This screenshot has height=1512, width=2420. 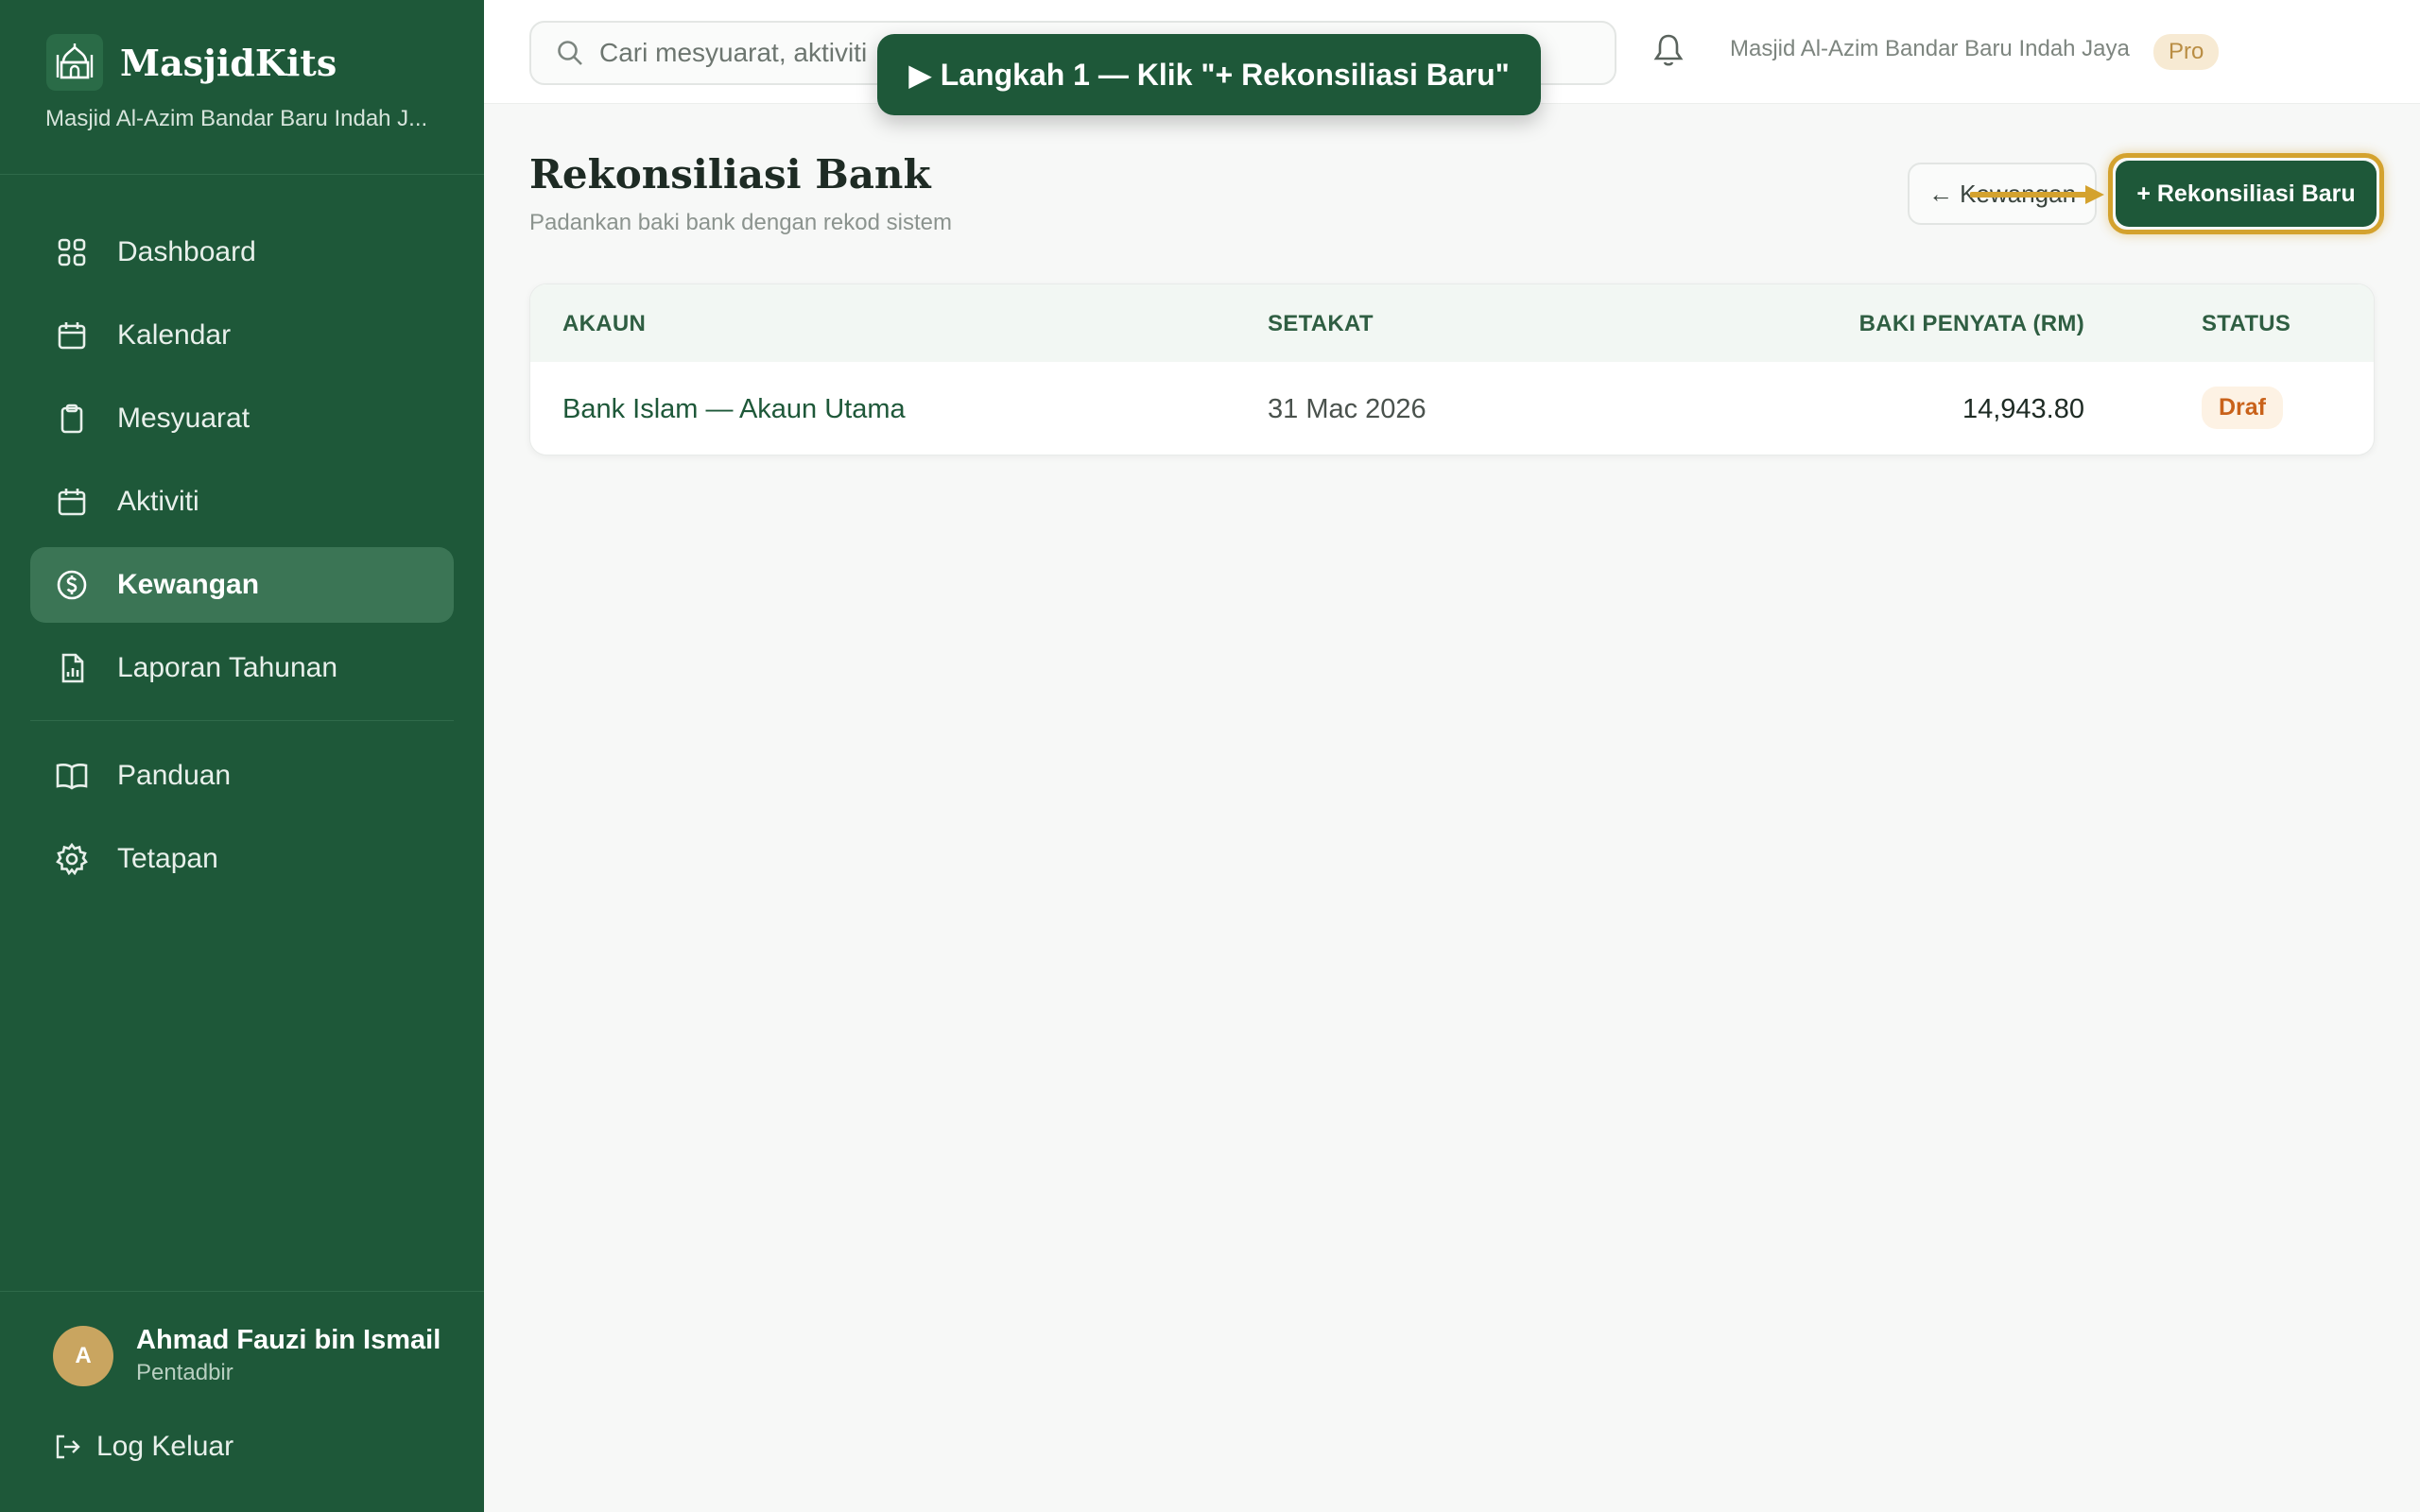 What do you see at coordinates (158, 501) in the screenshot?
I see `sidebar-item-label: Aktiviti` at bounding box center [158, 501].